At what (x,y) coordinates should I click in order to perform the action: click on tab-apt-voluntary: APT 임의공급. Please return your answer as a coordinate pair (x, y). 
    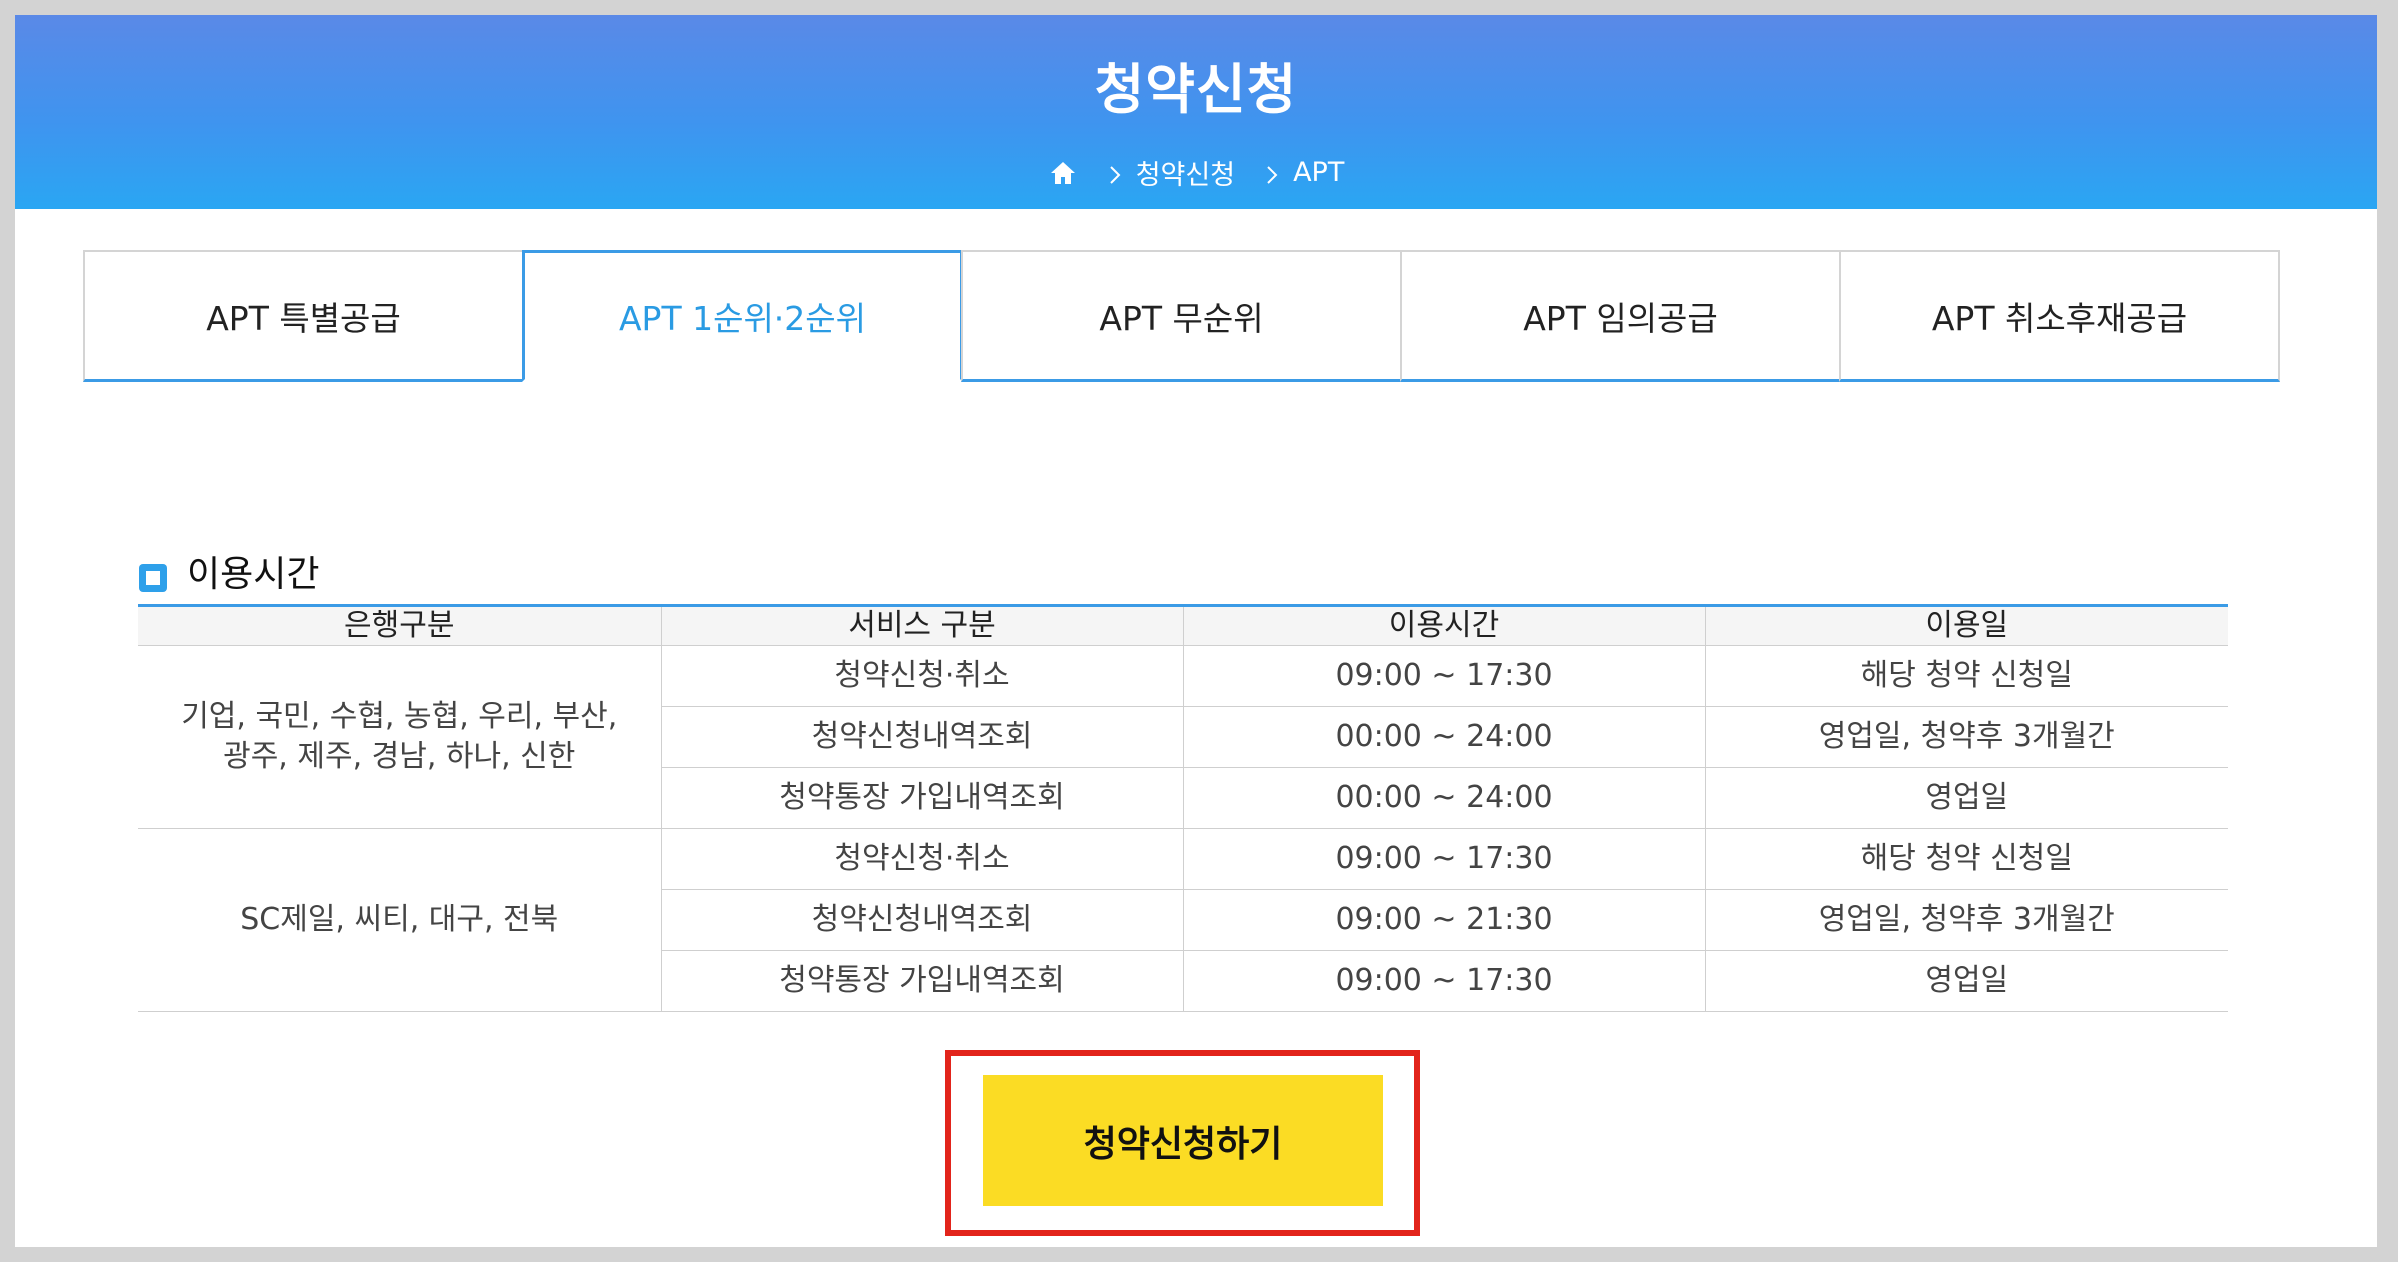
    Looking at the image, I should click on (1620, 316).